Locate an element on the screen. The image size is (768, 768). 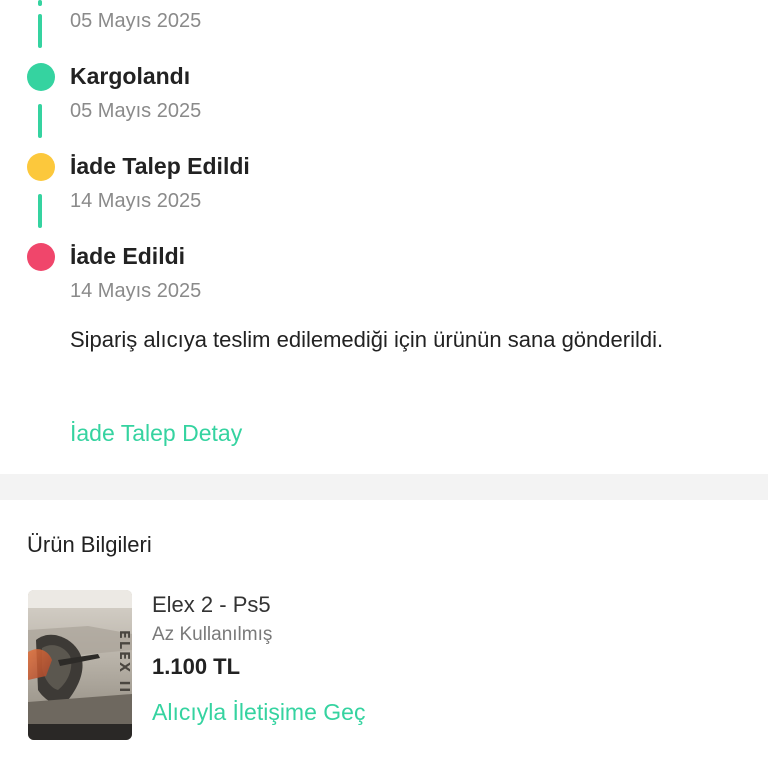
section-divider is located at coordinates (384, 487).